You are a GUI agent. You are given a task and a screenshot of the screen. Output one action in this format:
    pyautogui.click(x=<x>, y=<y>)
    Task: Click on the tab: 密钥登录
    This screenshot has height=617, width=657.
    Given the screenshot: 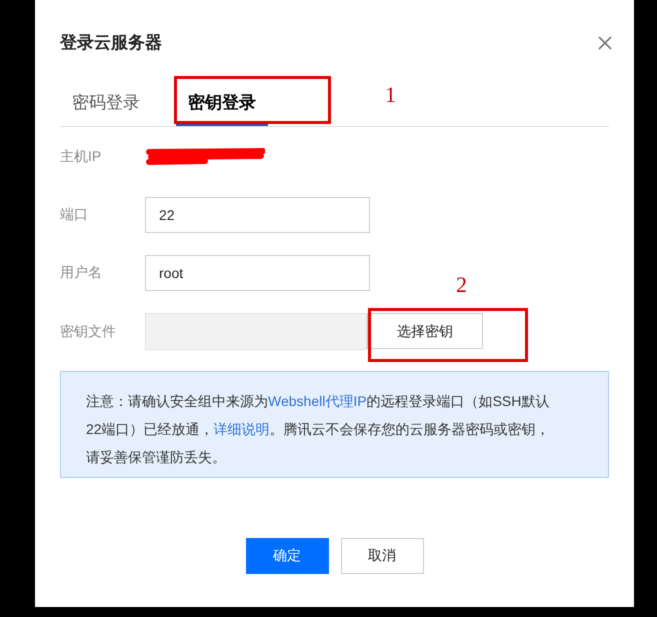 What is the action you would take?
    pyautogui.click(x=222, y=104)
    